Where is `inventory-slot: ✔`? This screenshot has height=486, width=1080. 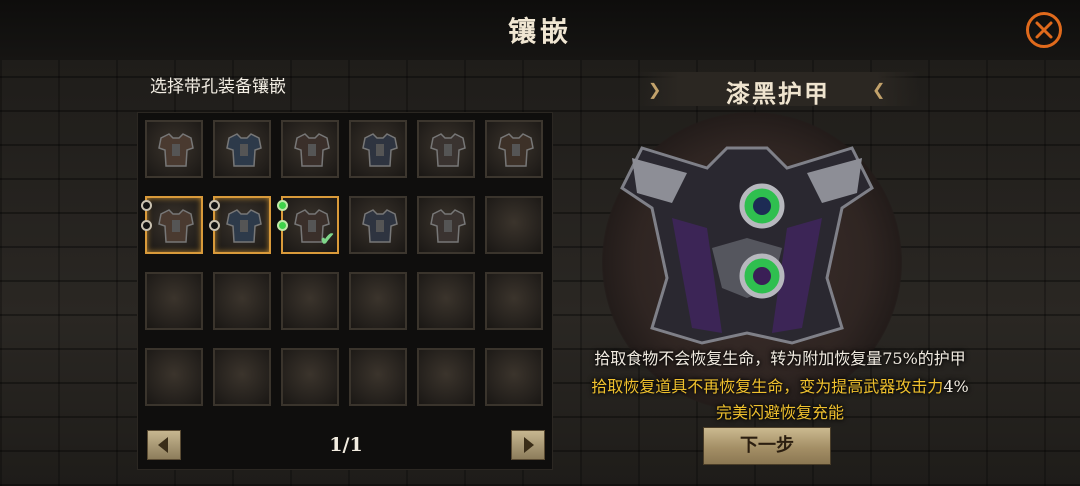 inventory-slot: ✔ is located at coordinates (308, 225).